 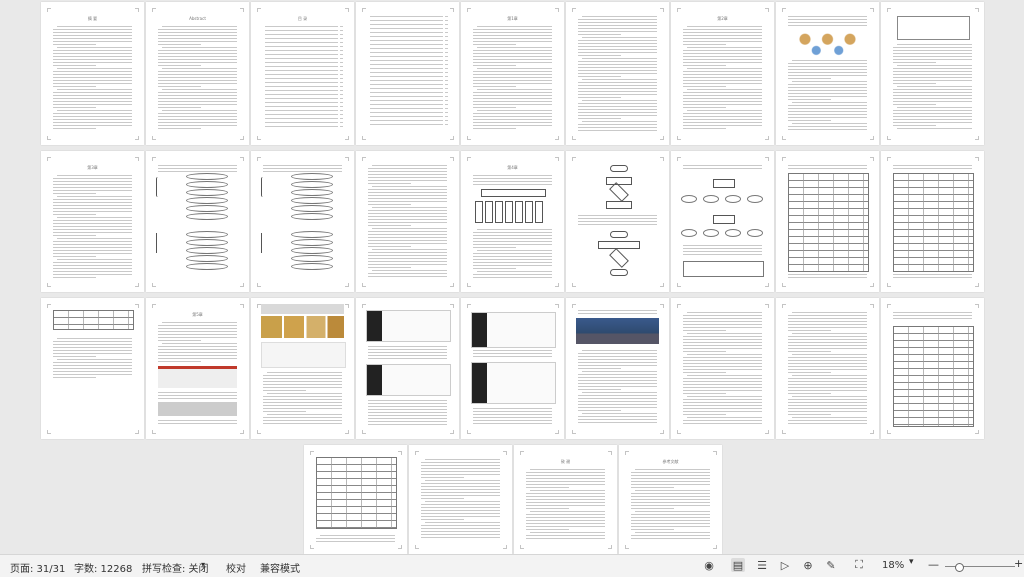 What do you see at coordinates (103, 567) in the screenshot?
I see `word-count: 字数: 12268` at bounding box center [103, 567].